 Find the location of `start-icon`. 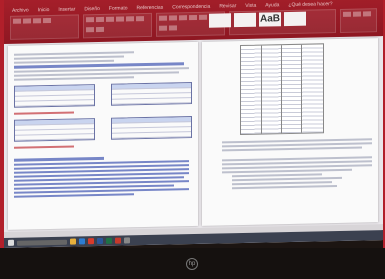

start-icon is located at coordinates (11, 242).